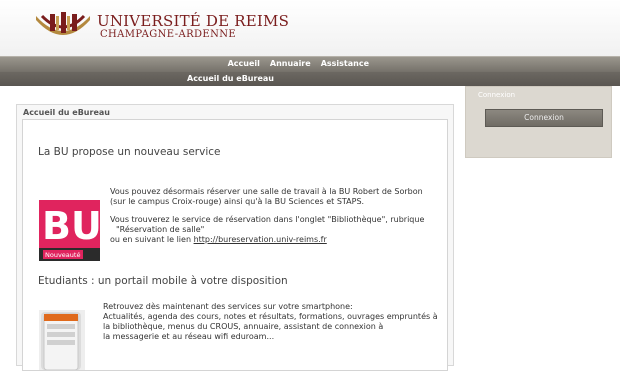  Describe the element at coordinates (63, 27) in the screenshot. I see `university-logo-icon` at that location.